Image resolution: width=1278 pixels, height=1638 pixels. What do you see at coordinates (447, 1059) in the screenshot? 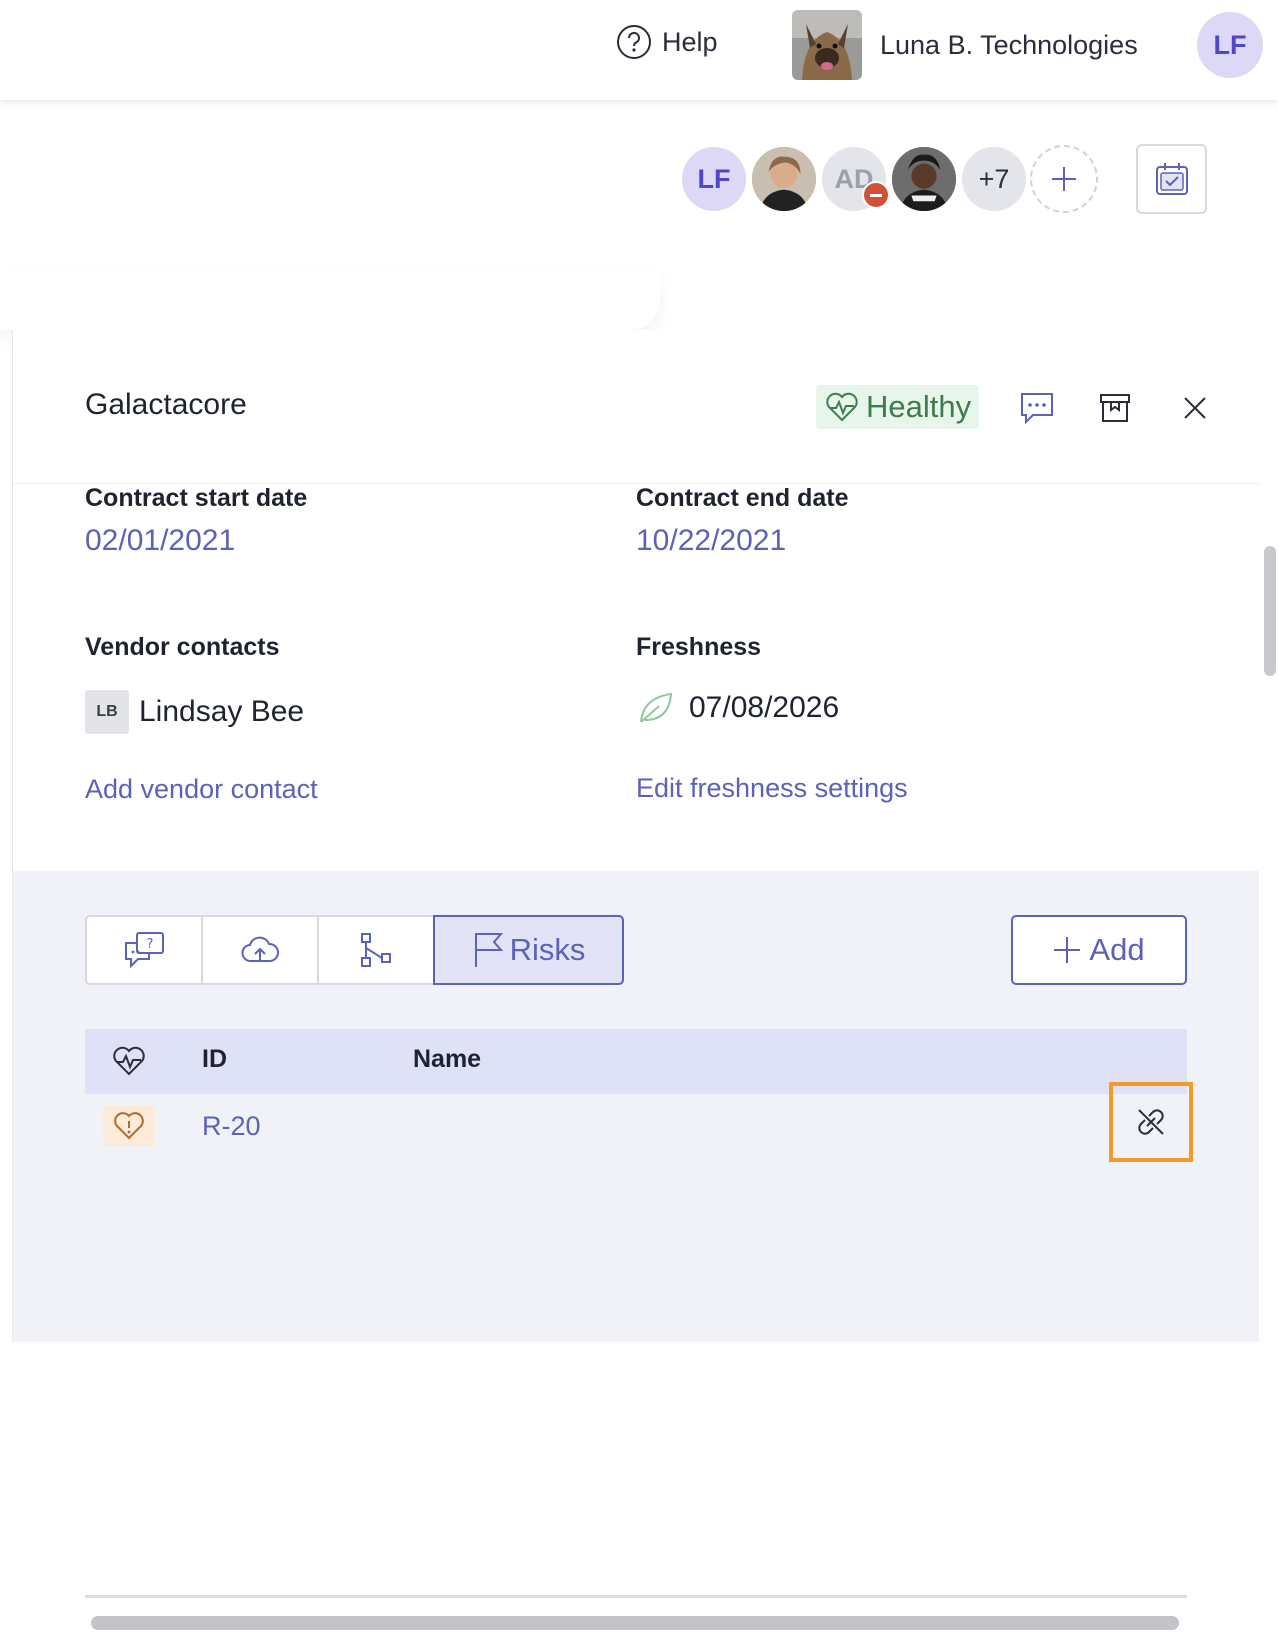
I see `column-header-name: Name` at bounding box center [447, 1059].